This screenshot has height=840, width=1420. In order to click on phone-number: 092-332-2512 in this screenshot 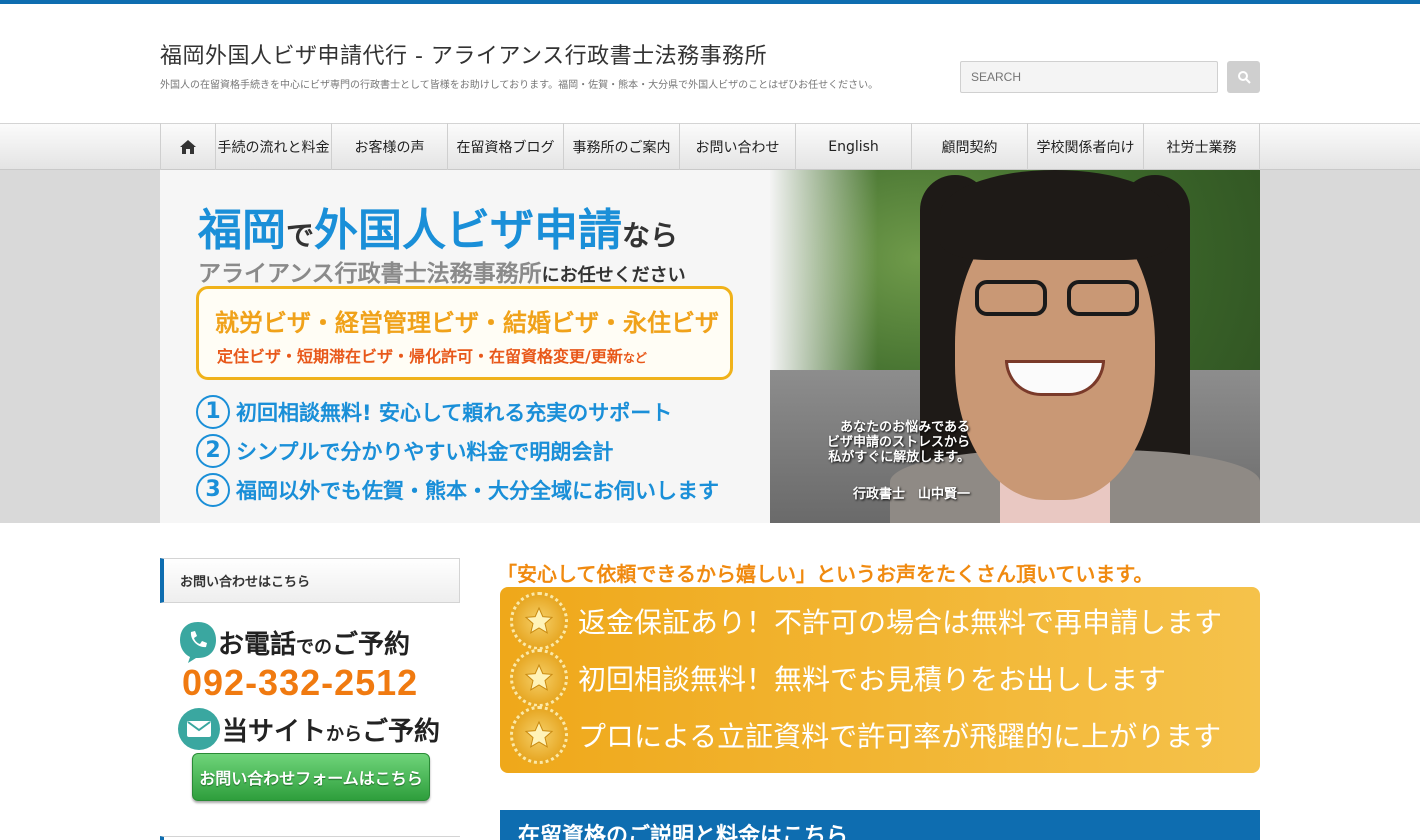, I will do `click(300, 683)`.